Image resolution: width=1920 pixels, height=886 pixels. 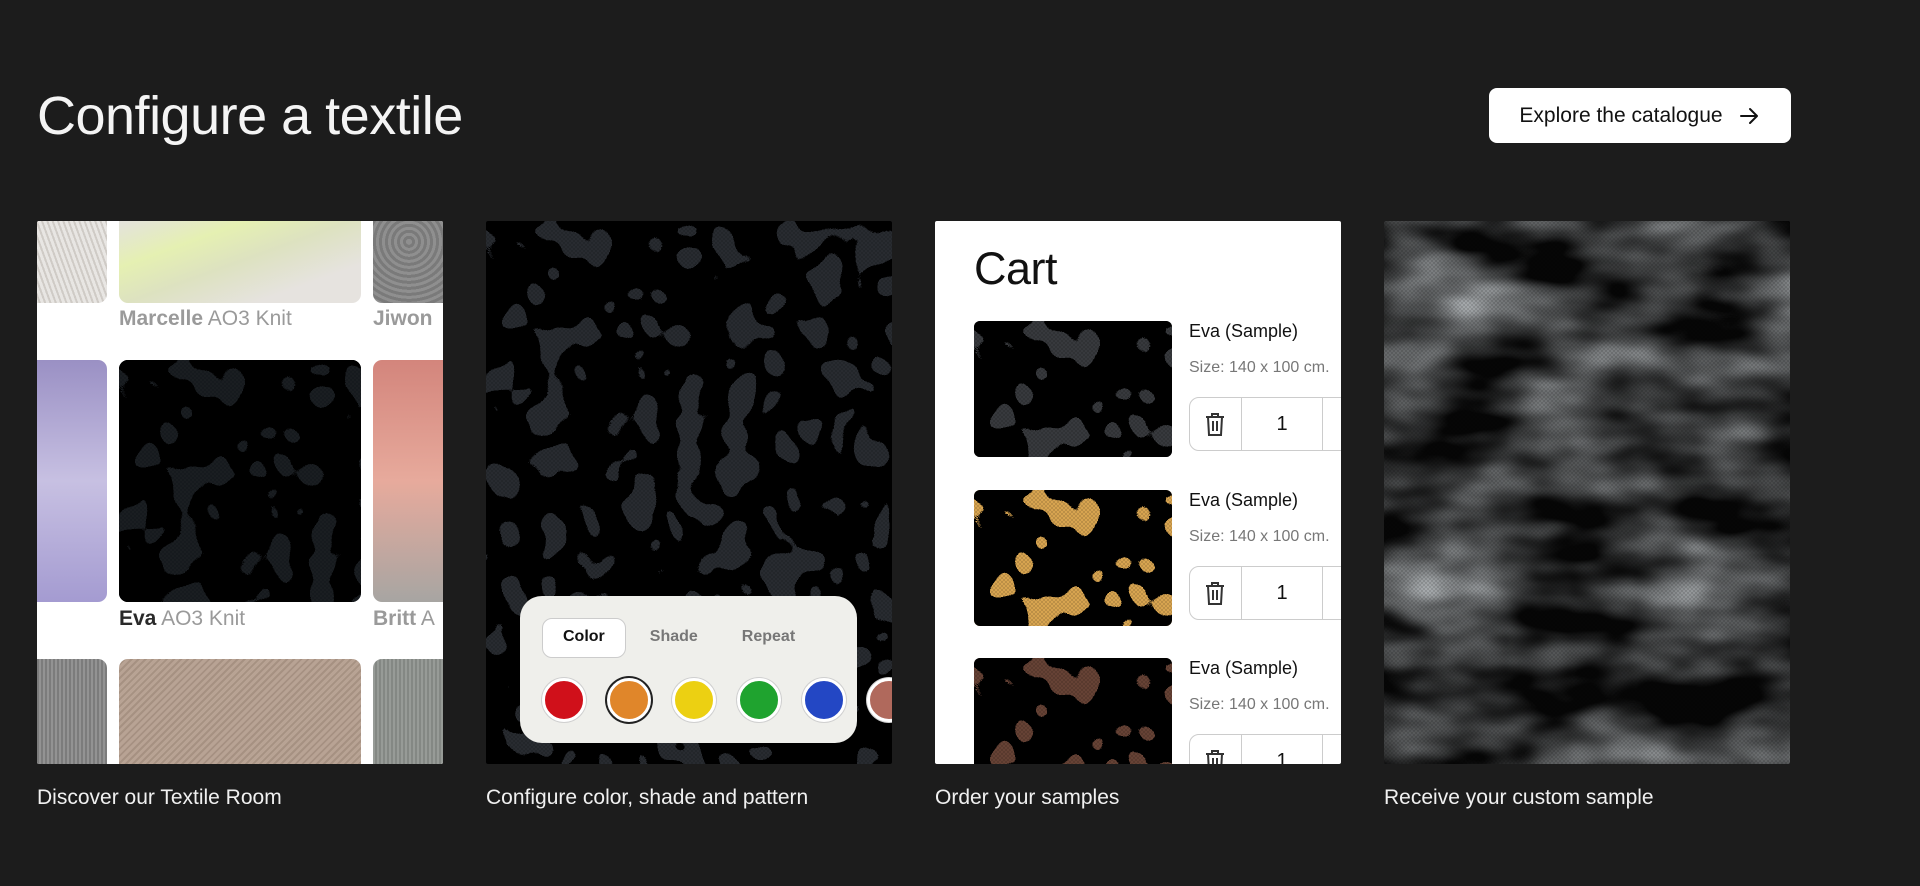 What do you see at coordinates (250, 116) in the screenshot?
I see `page-title: Configure a textile` at bounding box center [250, 116].